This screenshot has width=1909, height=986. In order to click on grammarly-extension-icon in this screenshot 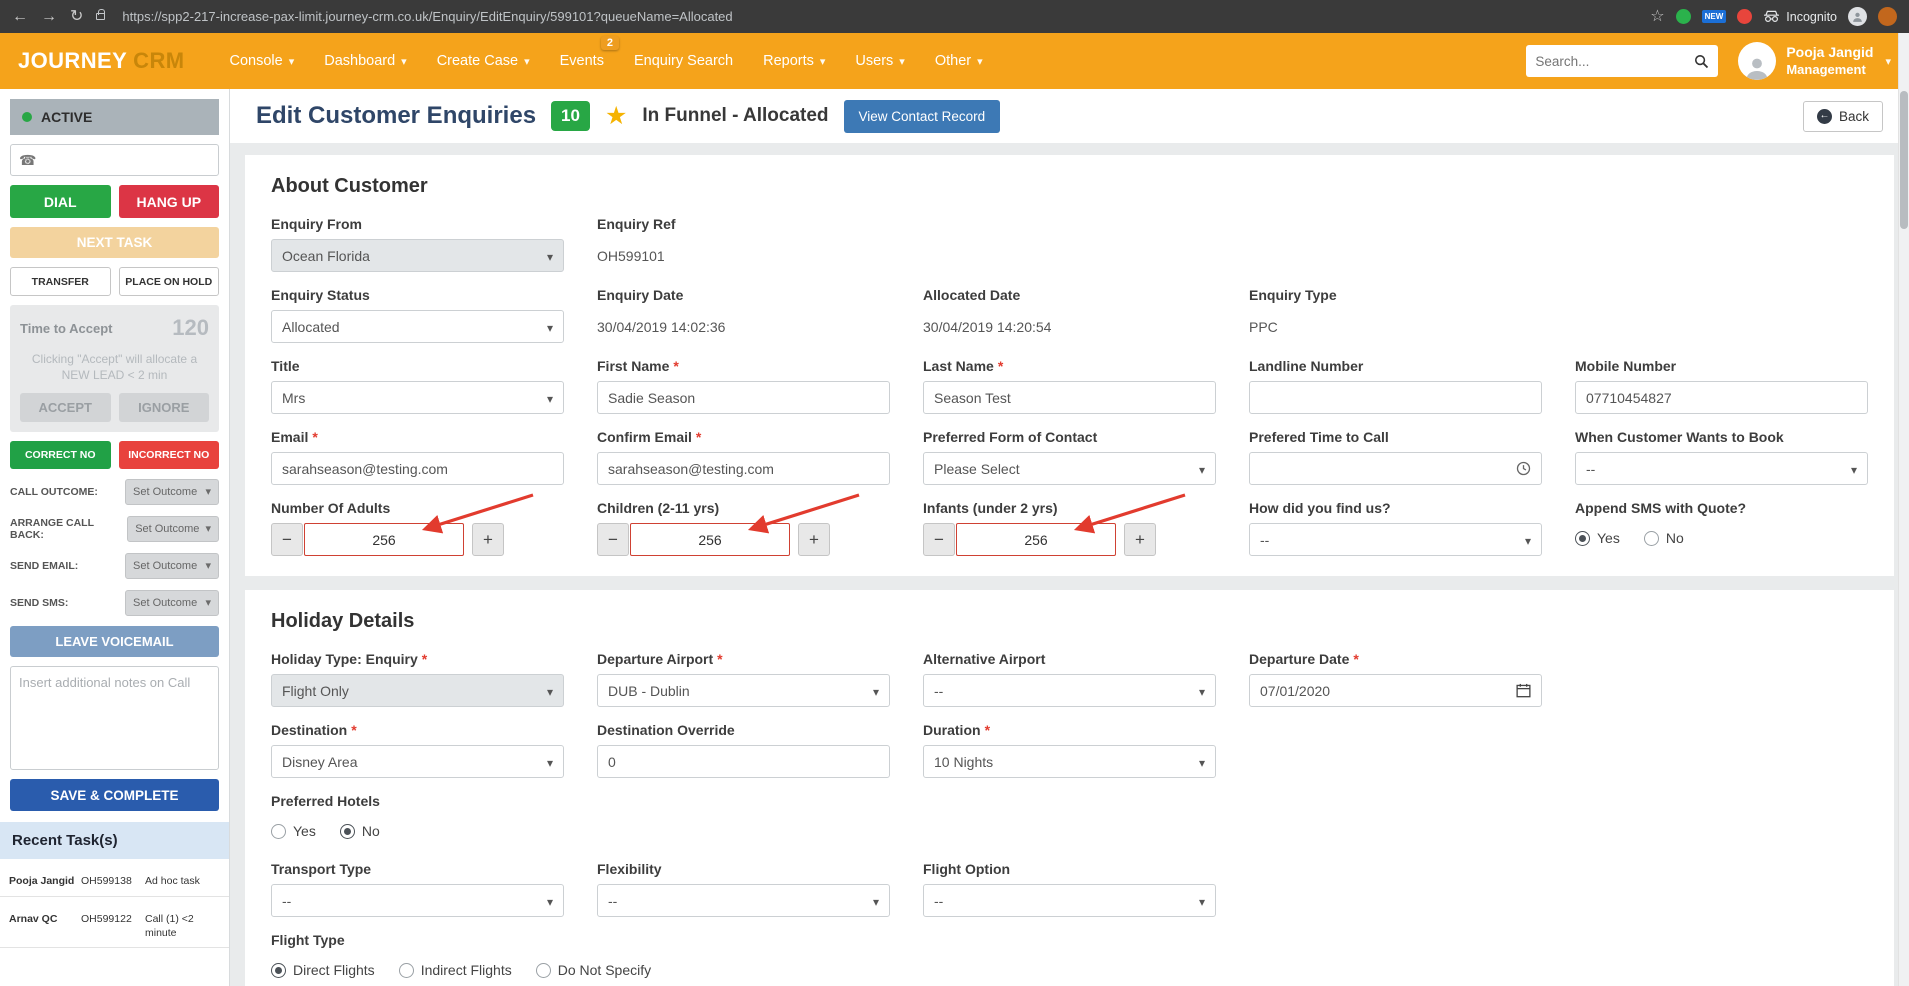, I will do `click(1683, 16)`.